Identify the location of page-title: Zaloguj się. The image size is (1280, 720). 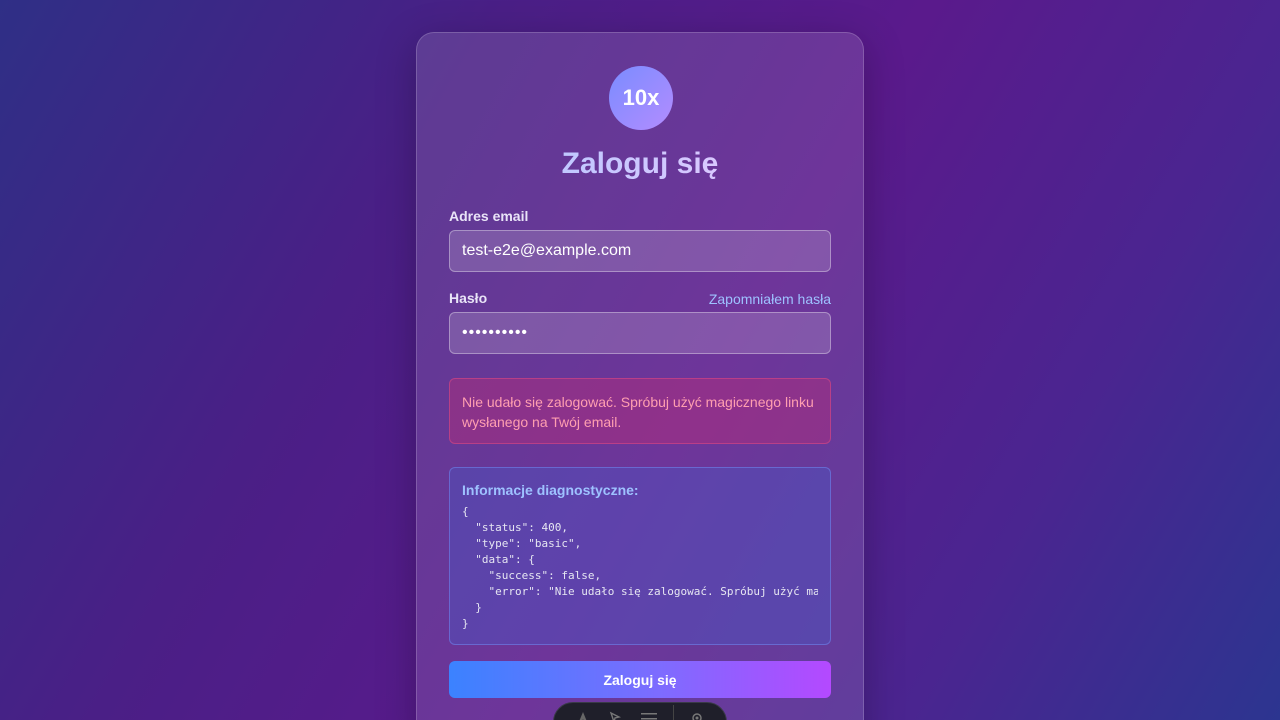
(640, 164).